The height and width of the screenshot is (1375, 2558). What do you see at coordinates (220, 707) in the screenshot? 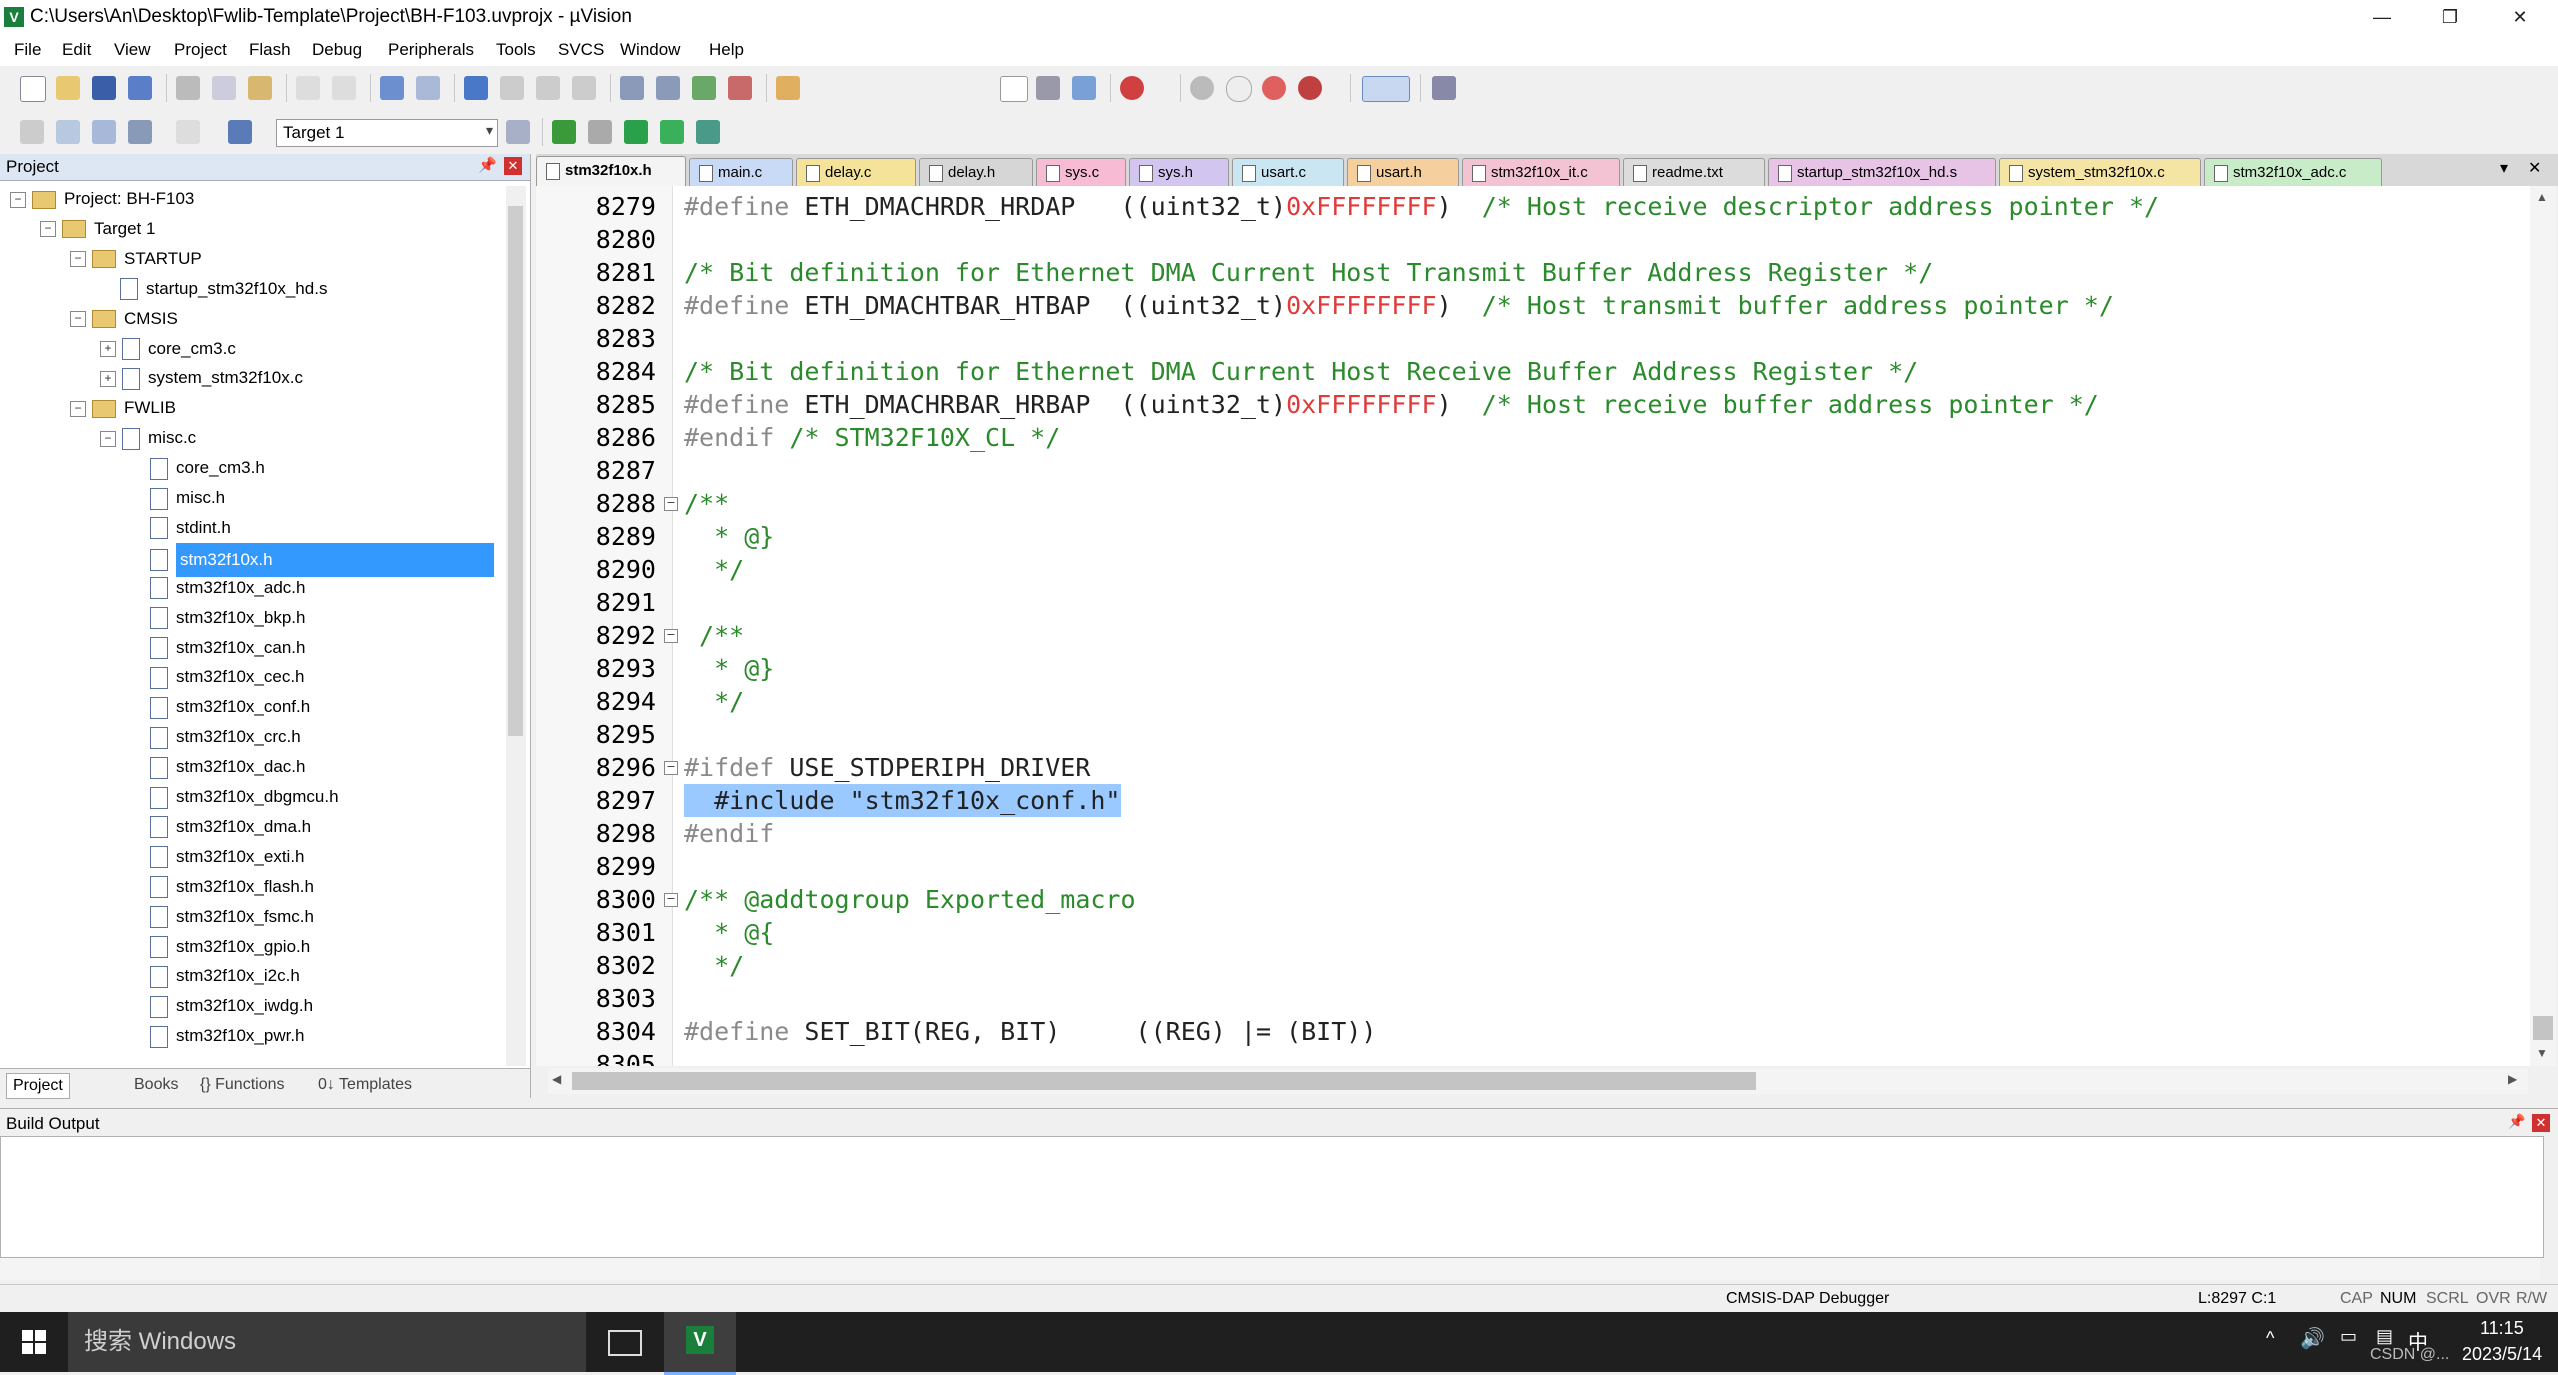
I see `tree-item: stm32f10x_conf.h` at bounding box center [220, 707].